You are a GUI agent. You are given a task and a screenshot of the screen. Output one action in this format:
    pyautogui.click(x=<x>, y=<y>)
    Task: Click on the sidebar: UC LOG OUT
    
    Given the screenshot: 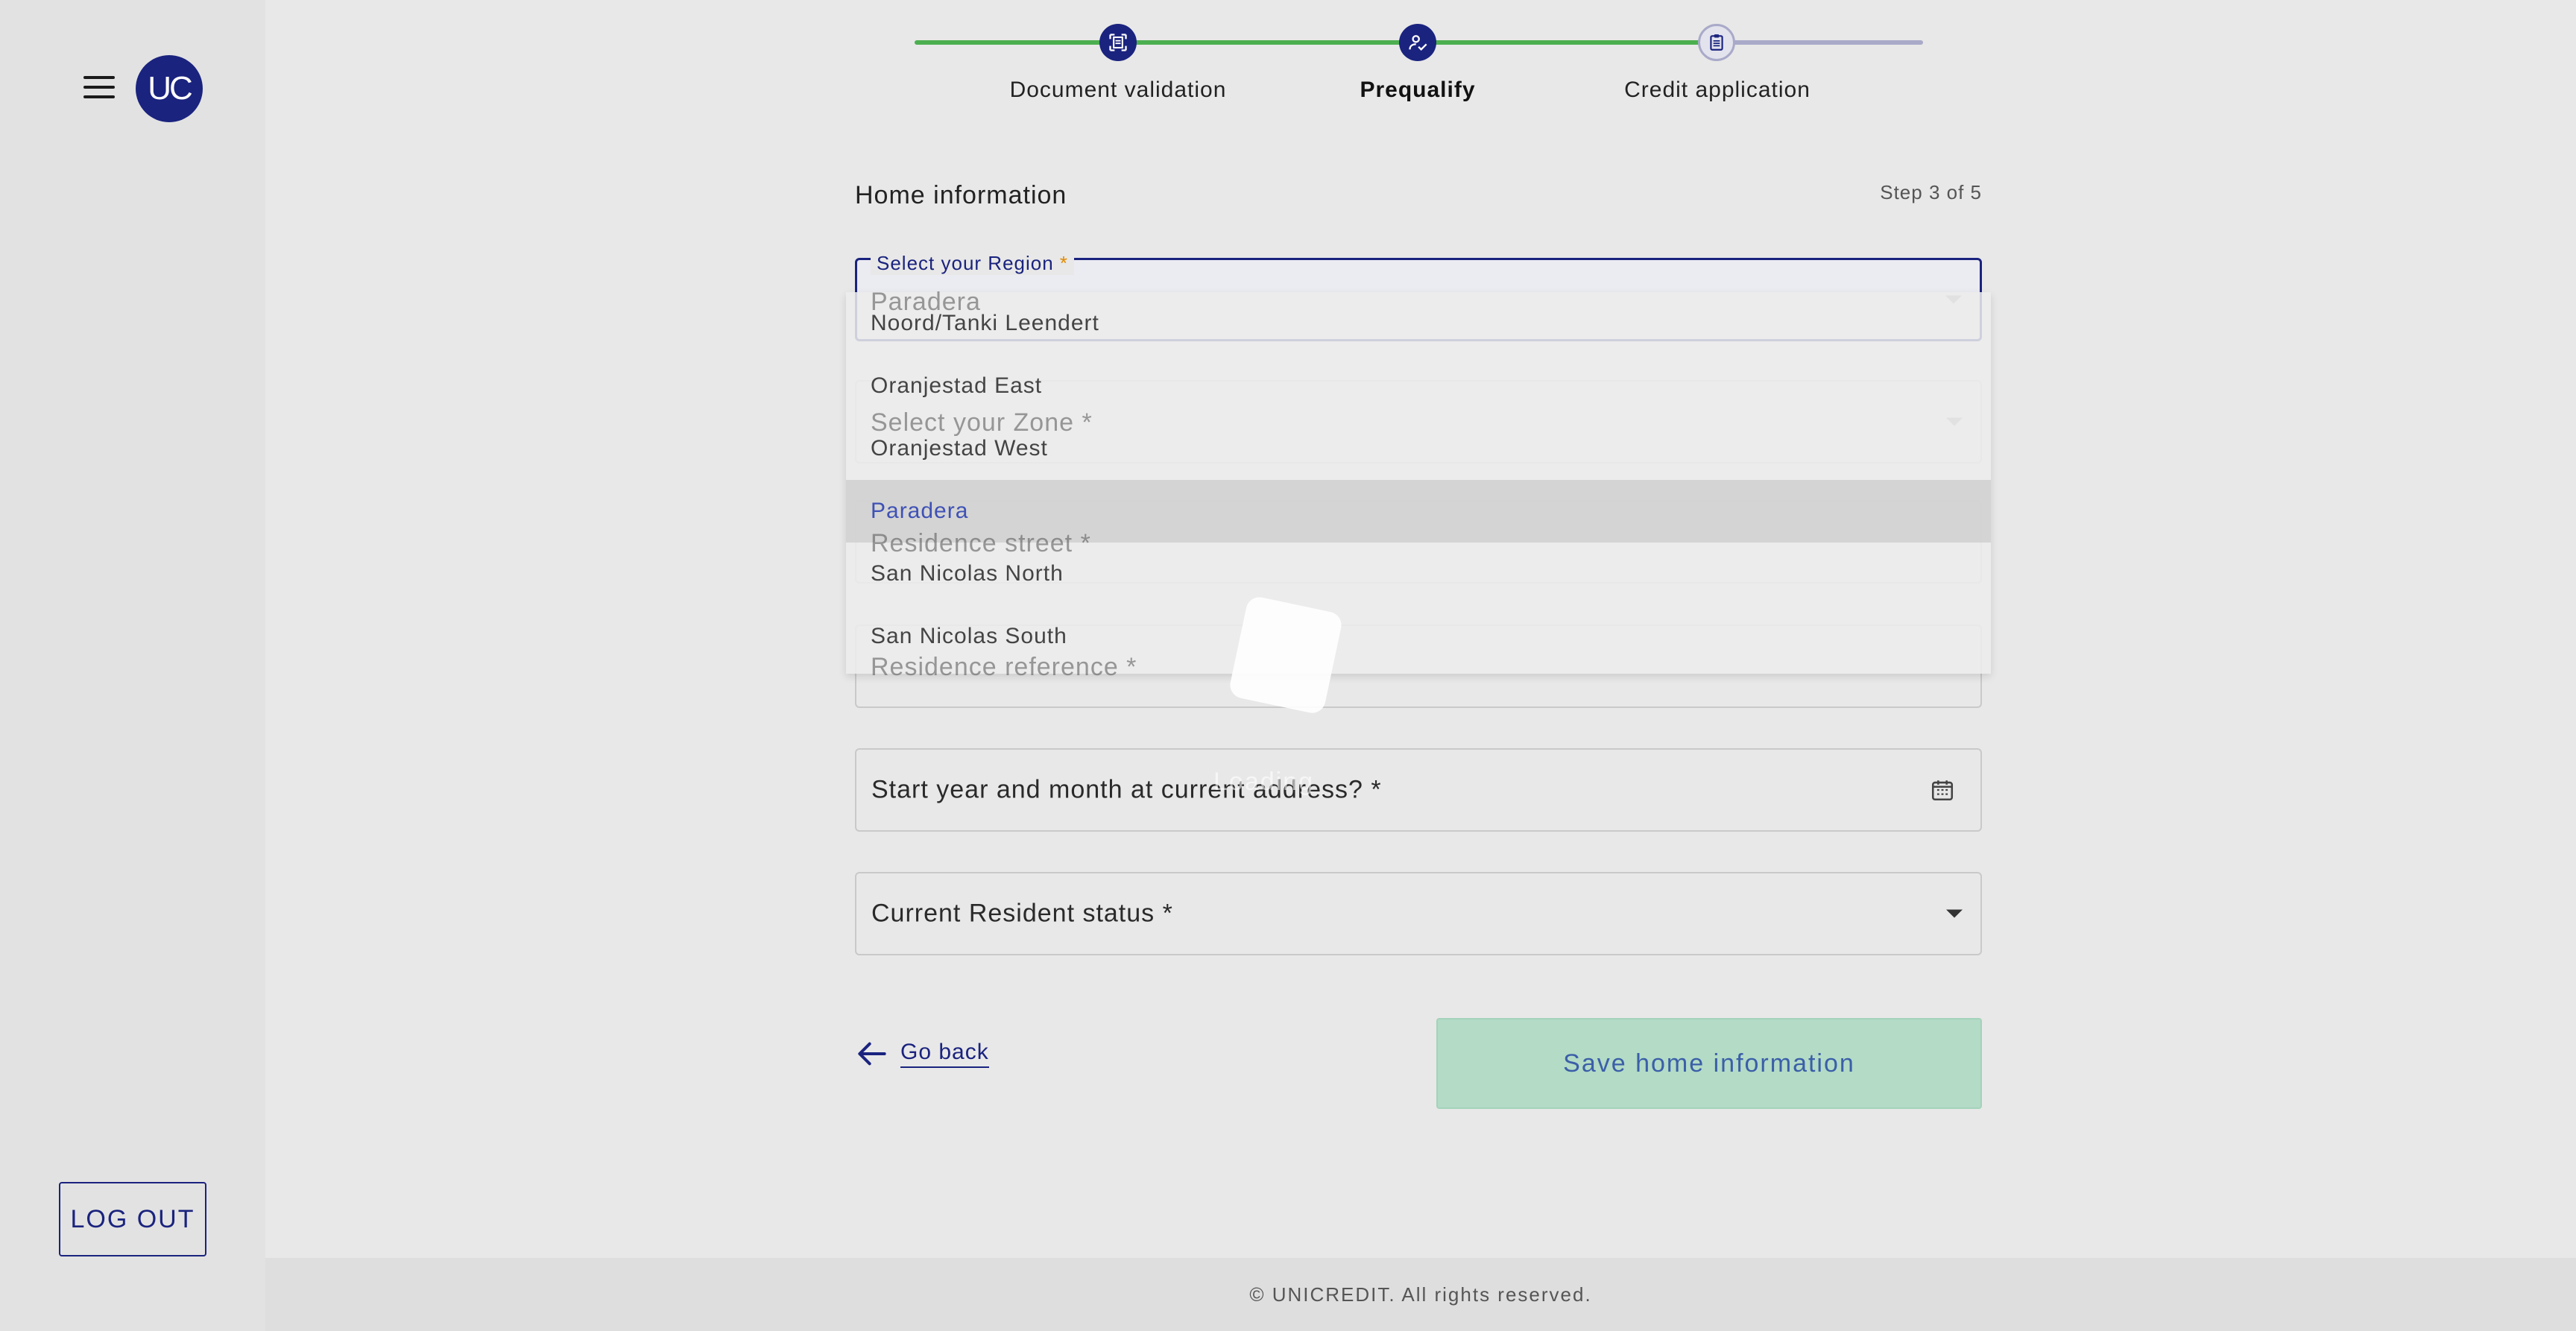 What is the action you would take?
    pyautogui.click(x=132, y=665)
    